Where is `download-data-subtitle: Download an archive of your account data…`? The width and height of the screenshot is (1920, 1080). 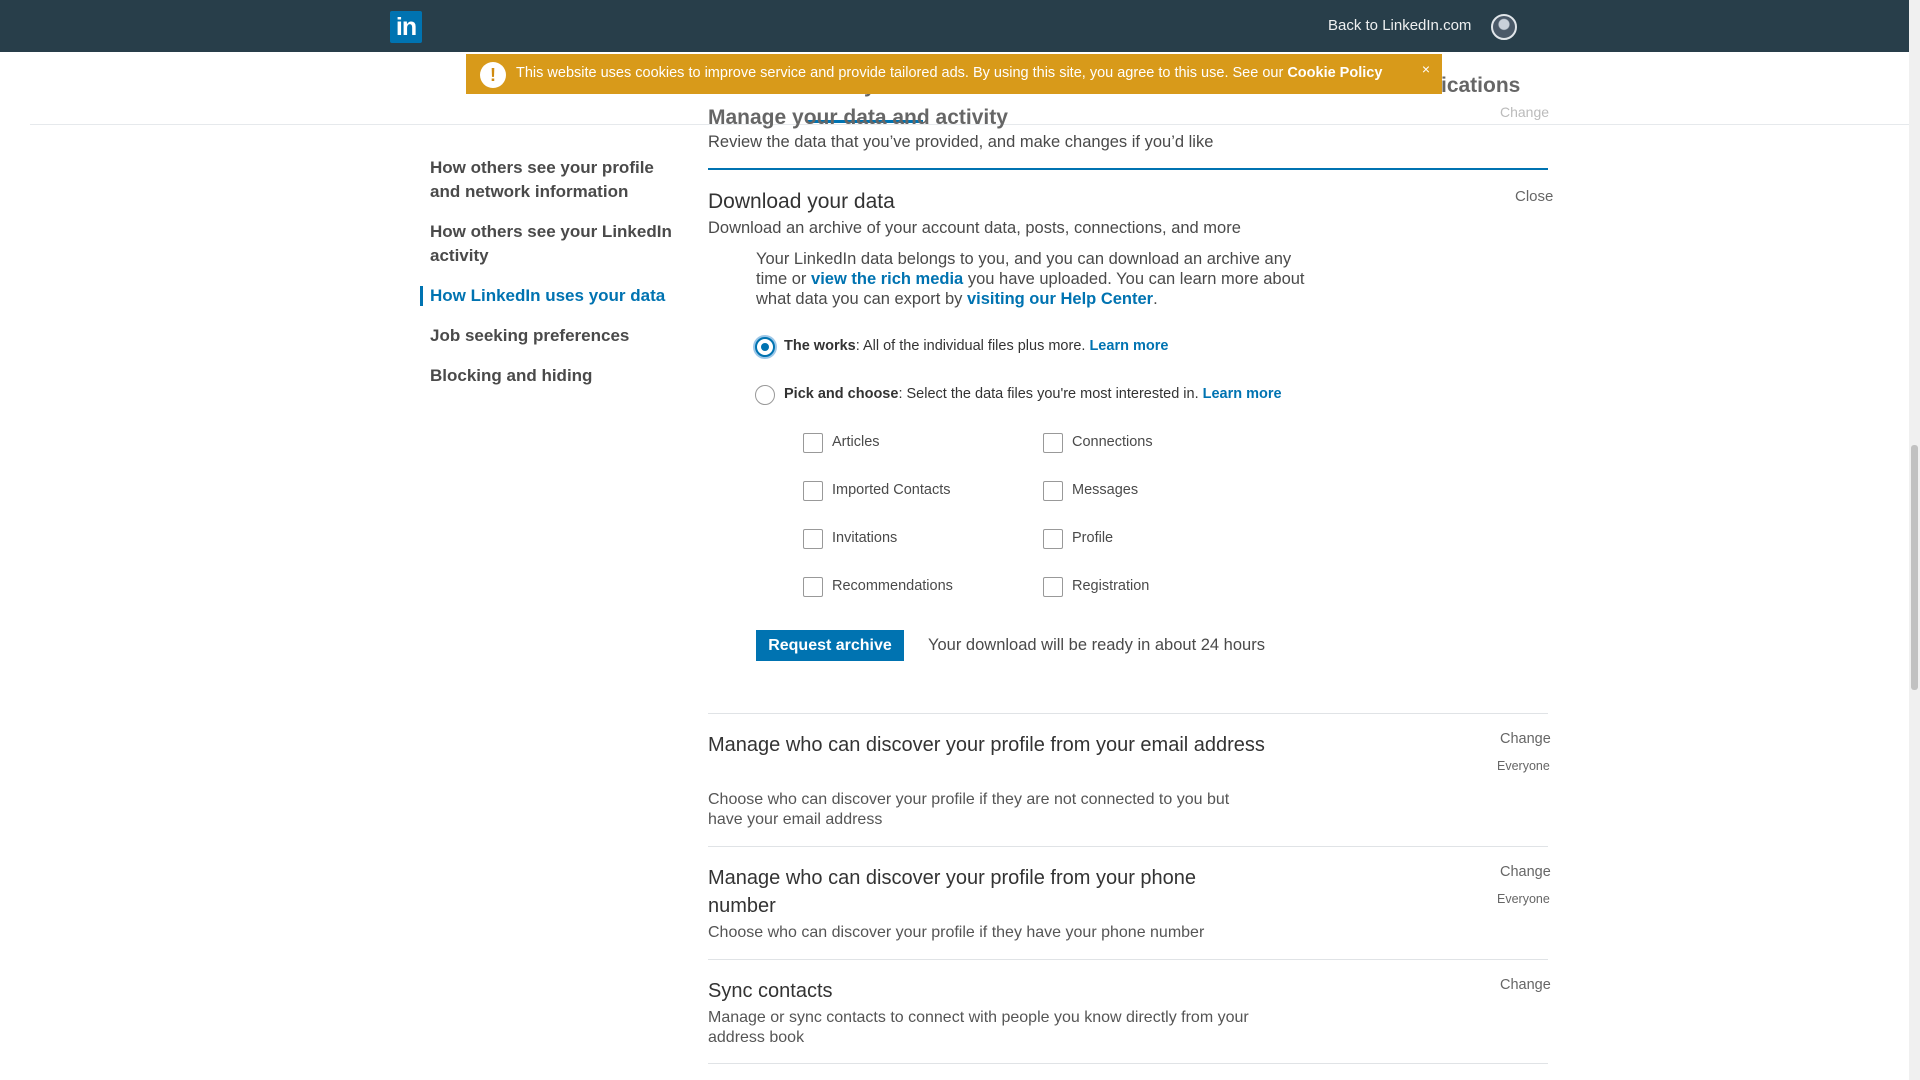
download-data-subtitle: Download an archive of your account data… is located at coordinates (974, 228).